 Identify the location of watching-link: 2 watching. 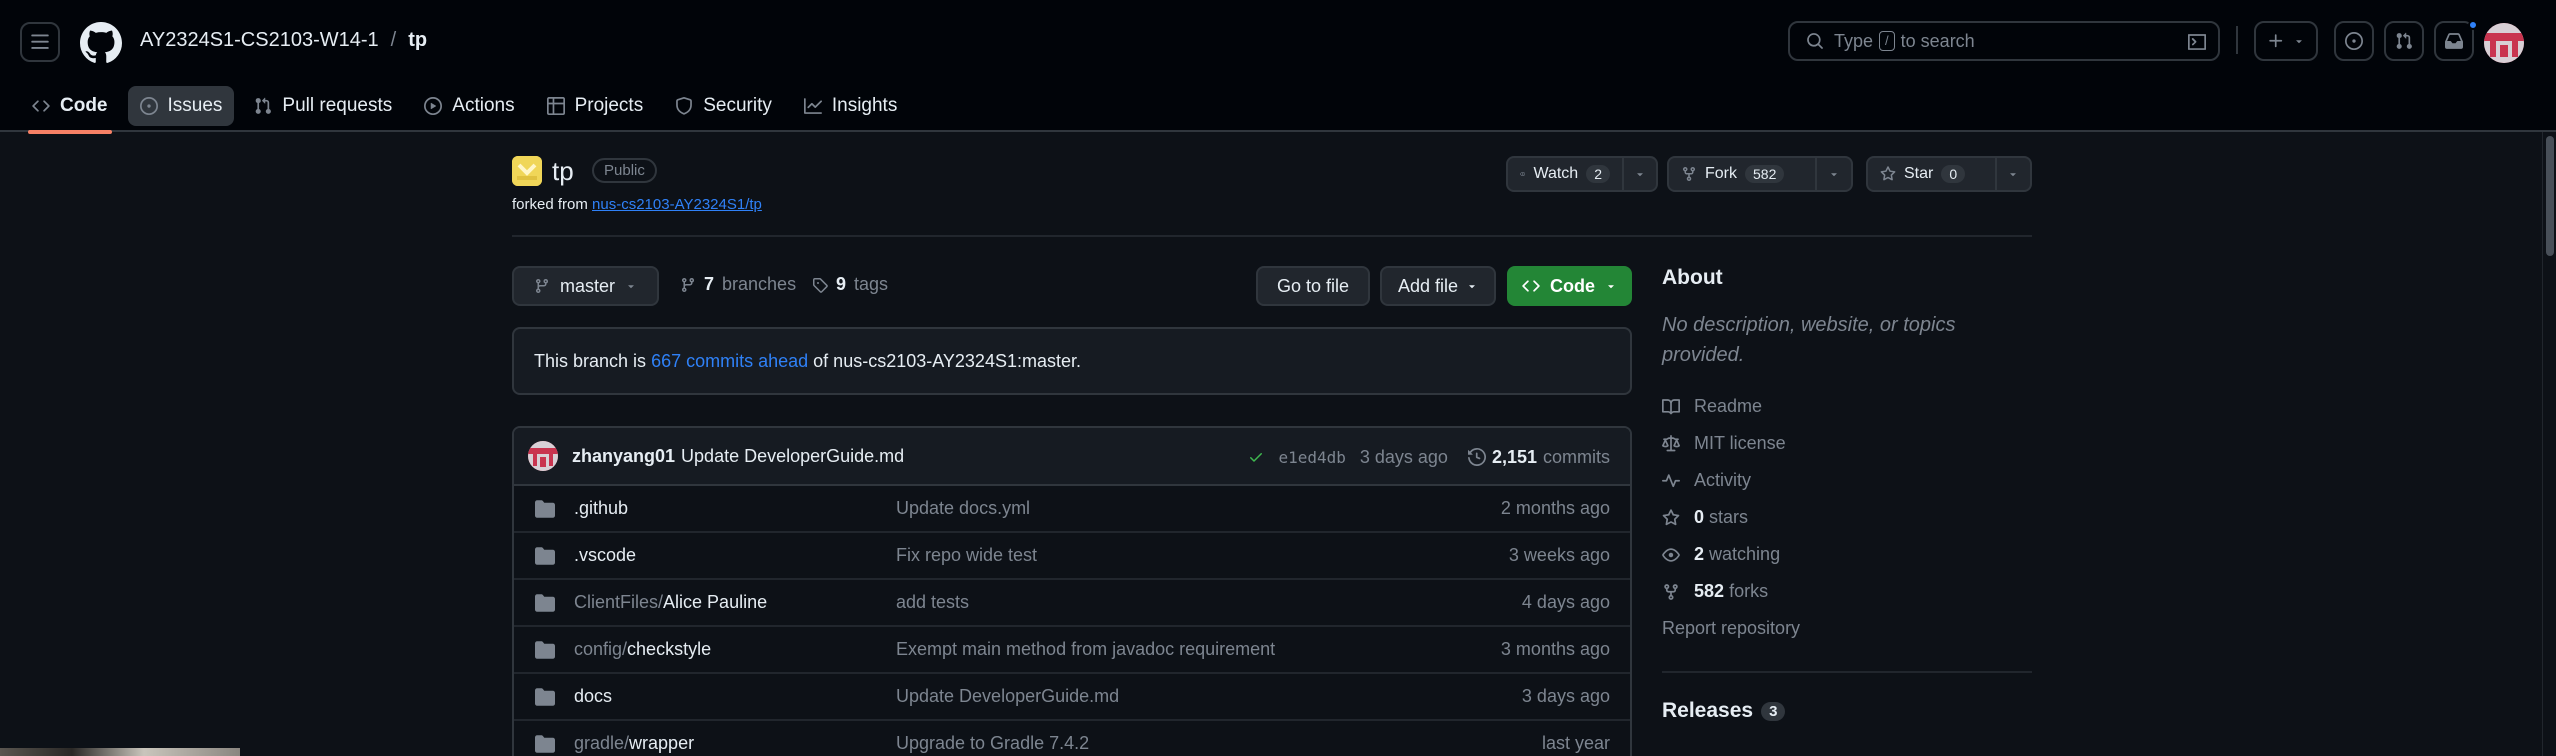
(1847, 554).